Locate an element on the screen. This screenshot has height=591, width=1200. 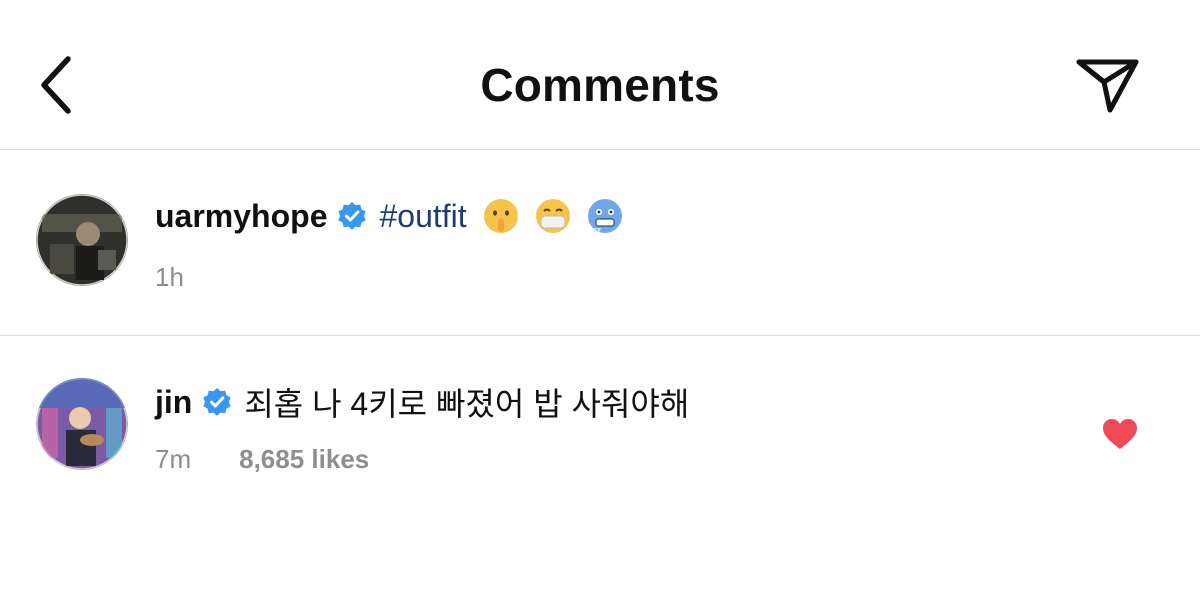
paper-plane-icon is located at coordinates (1107, 86).